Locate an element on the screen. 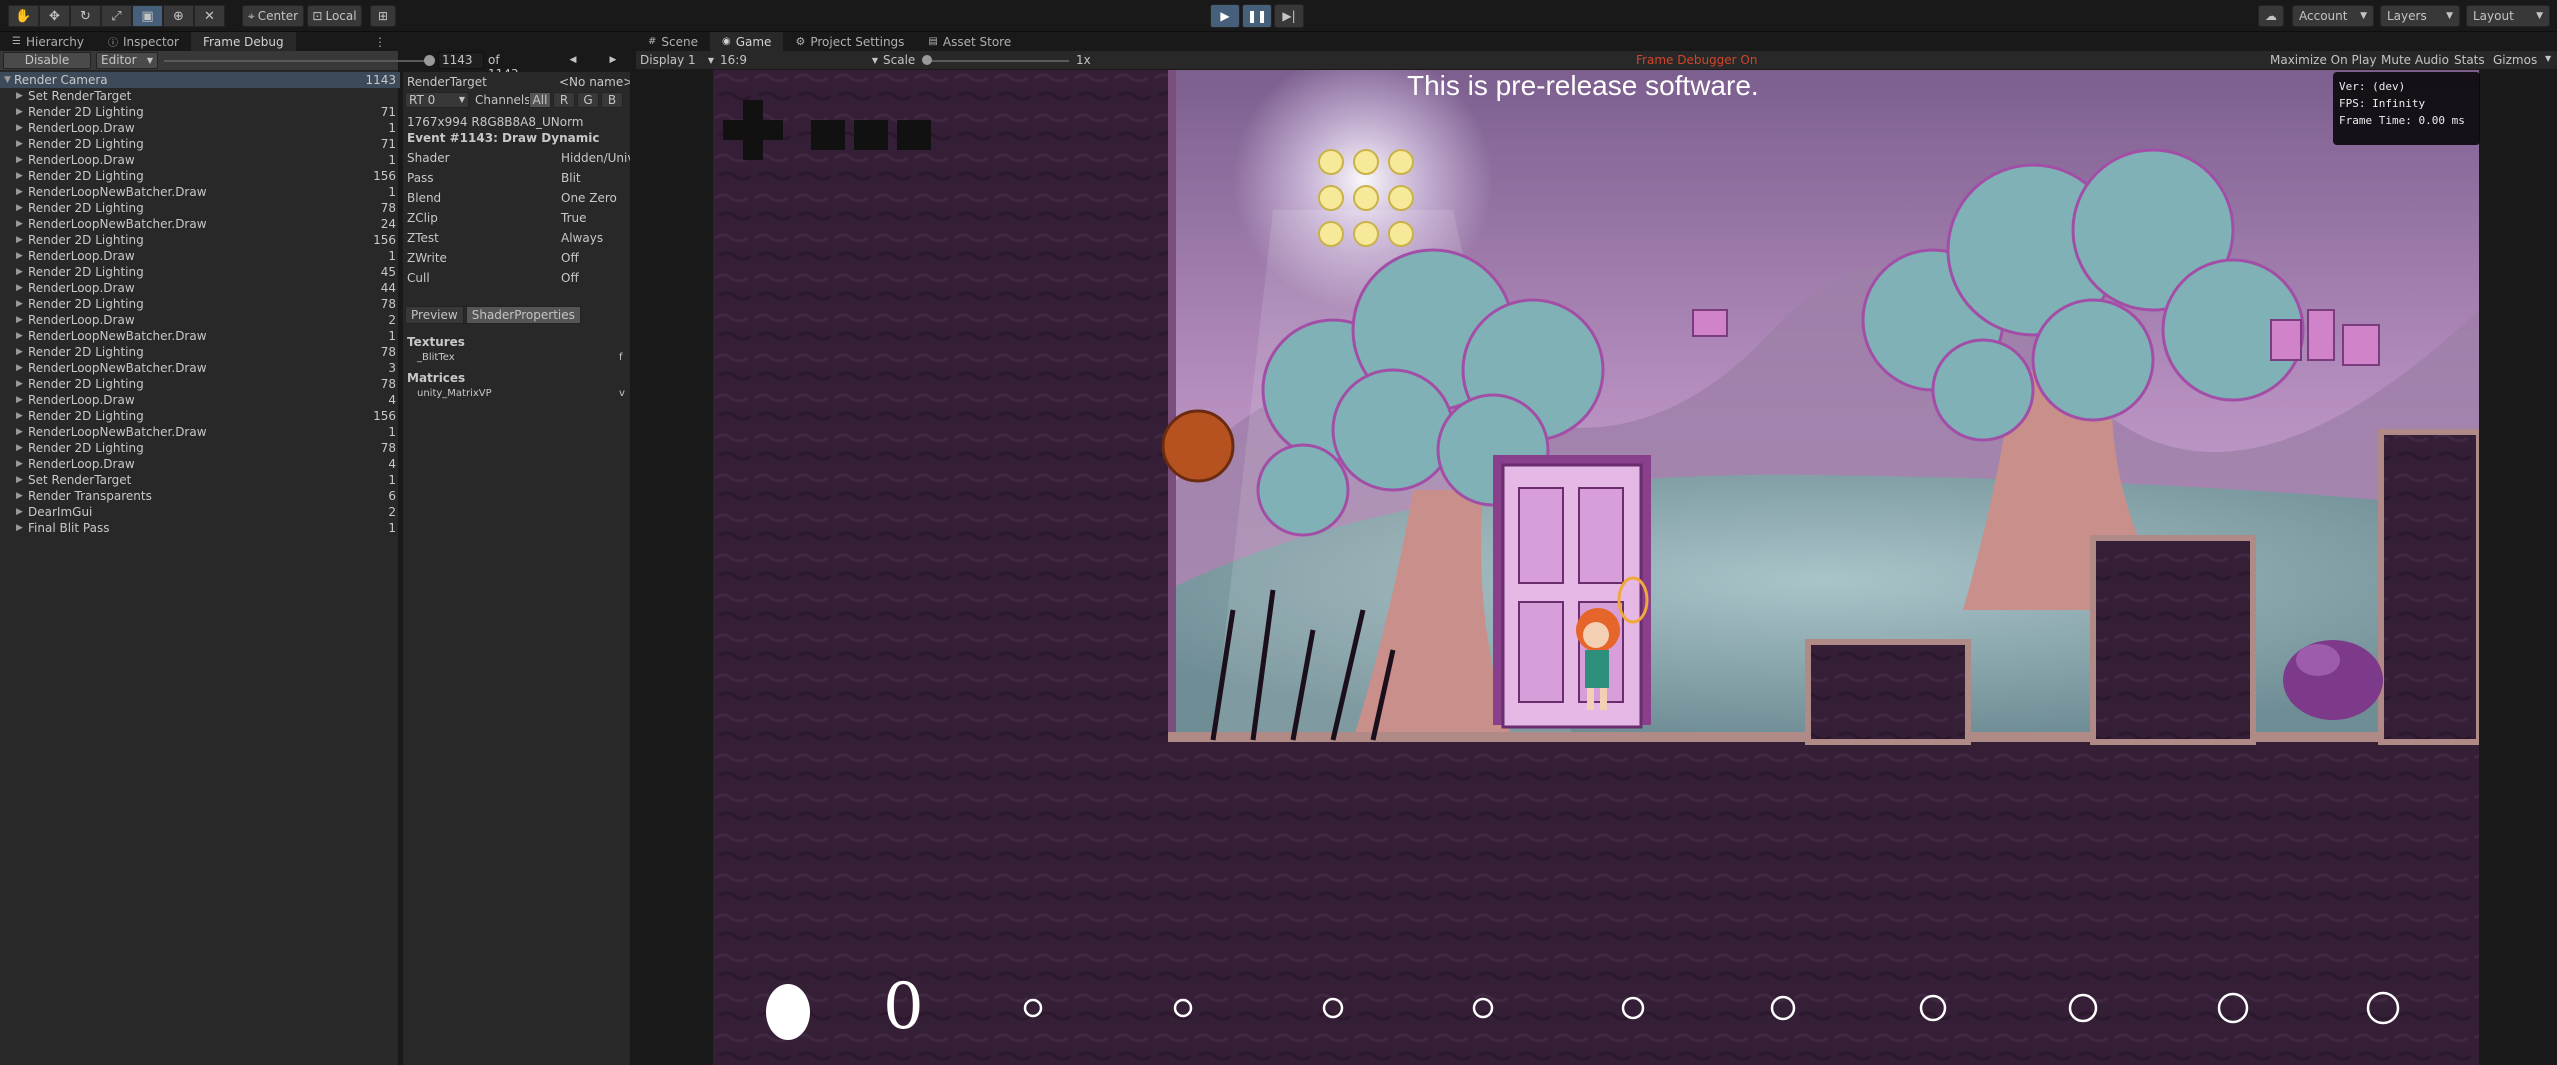 Image resolution: width=2557 pixels, height=1065 pixels. grid-snap-button: ⊞ is located at coordinates (383, 16).